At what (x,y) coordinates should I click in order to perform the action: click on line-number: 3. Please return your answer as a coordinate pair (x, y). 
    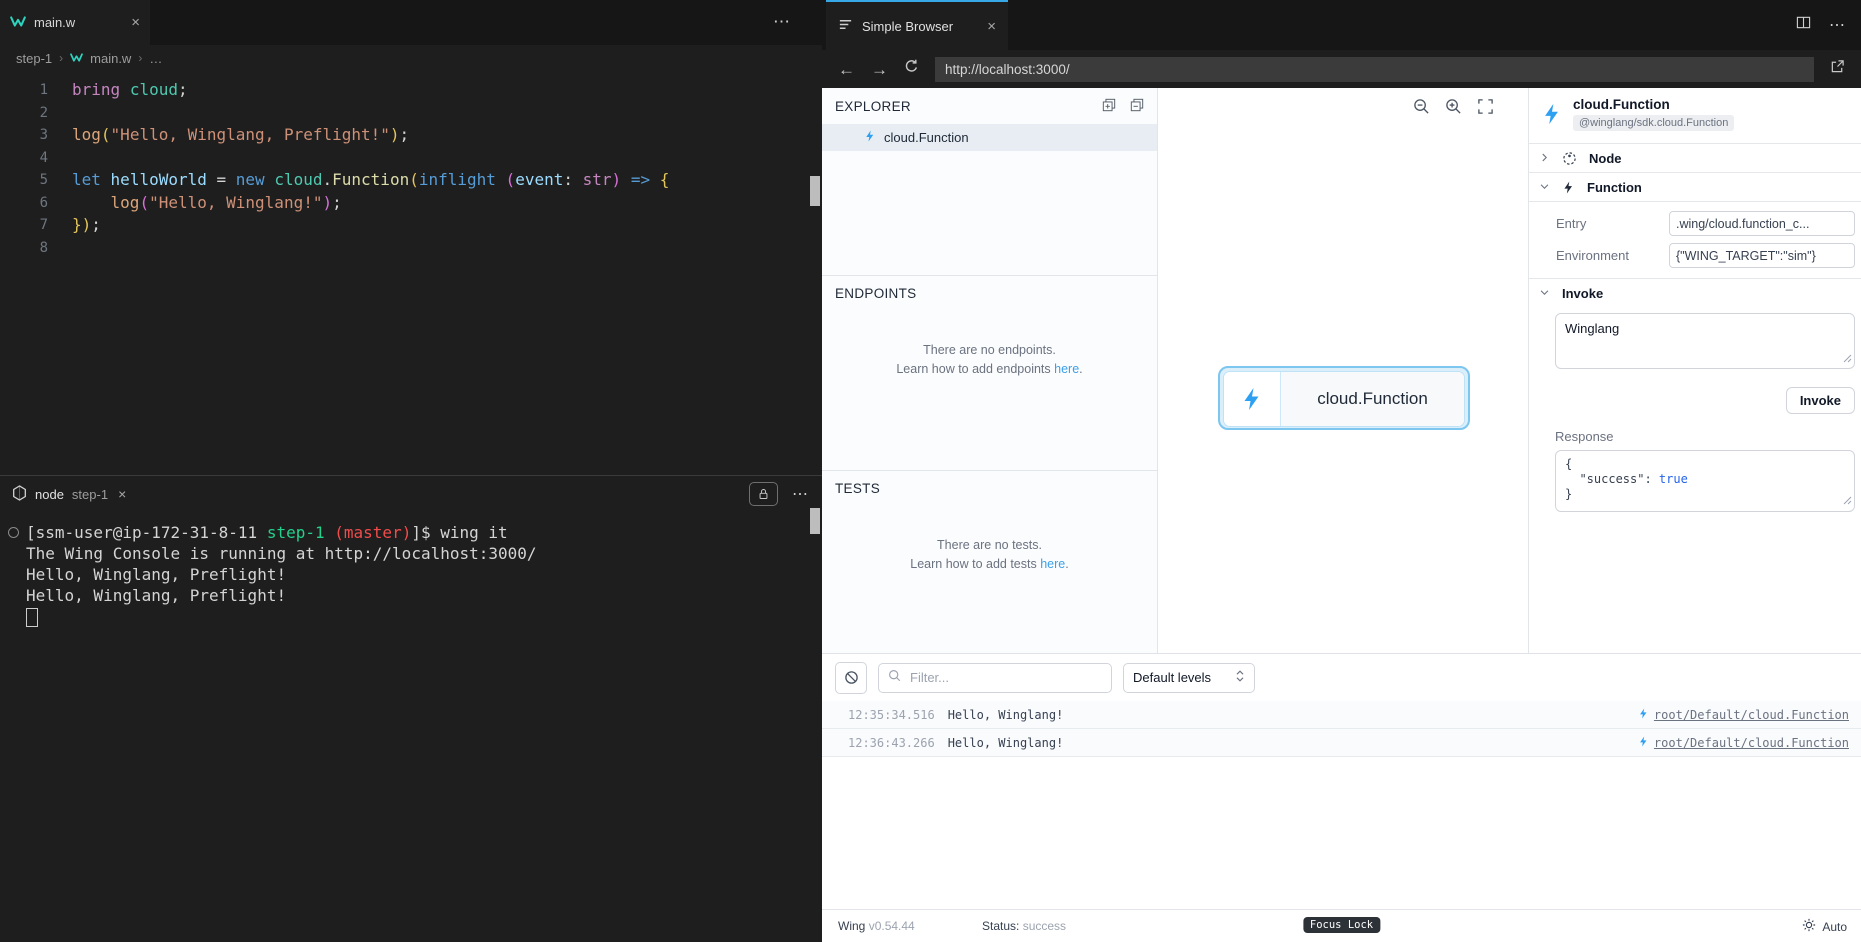
    Looking at the image, I should click on (43, 135).